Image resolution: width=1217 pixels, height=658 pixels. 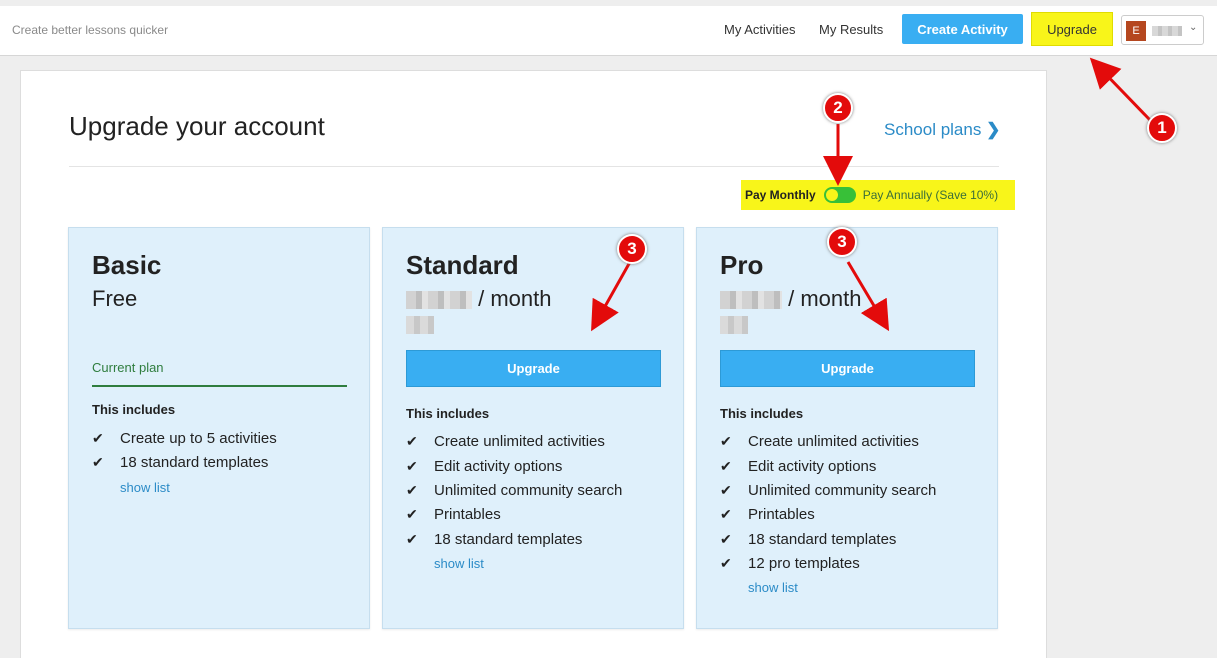 What do you see at coordinates (534, 166) in the screenshot?
I see `divider` at bounding box center [534, 166].